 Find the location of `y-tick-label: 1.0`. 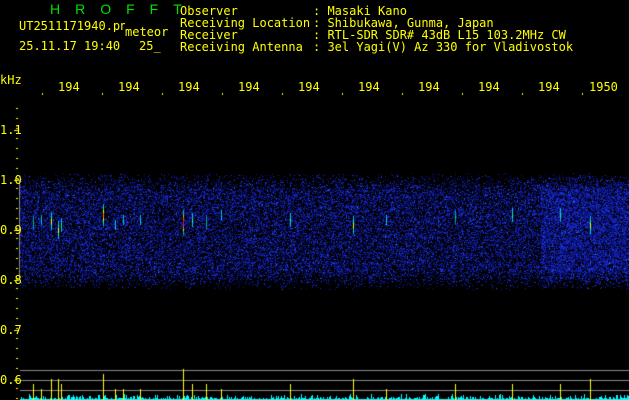

y-tick-label: 1.0 is located at coordinates (11, 180).